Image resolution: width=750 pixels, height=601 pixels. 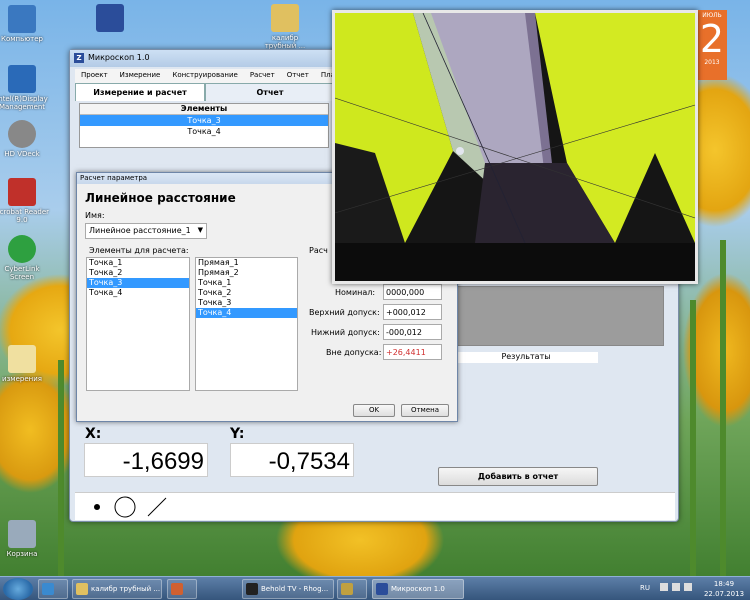 I want to click on lower-tolerance-label: Нижний допуск:, so click(x=345, y=332).